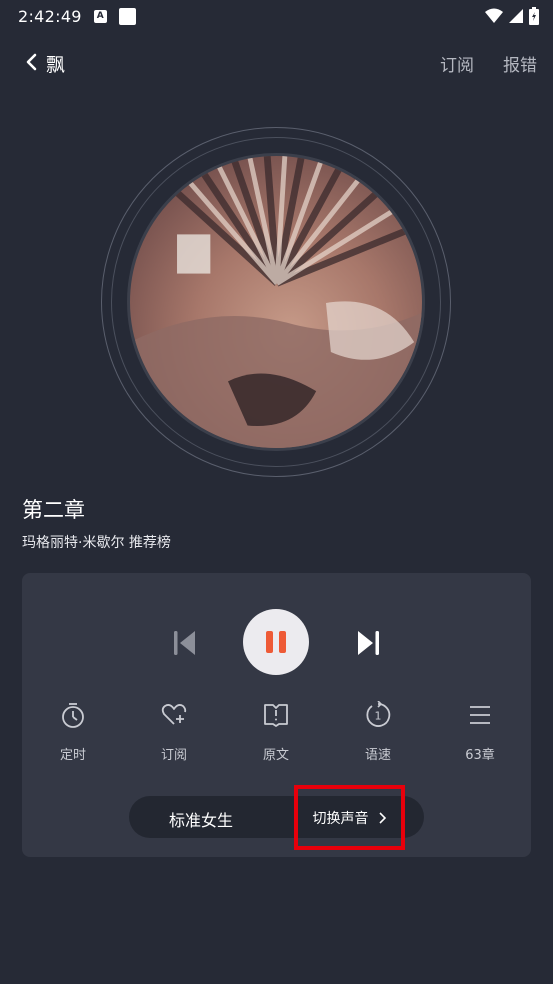 This screenshot has height=984, width=553. What do you see at coordinates (457, 63) in the screenshot?
I see `subscribe-link: 订阅` at bounding box center [457, 63].